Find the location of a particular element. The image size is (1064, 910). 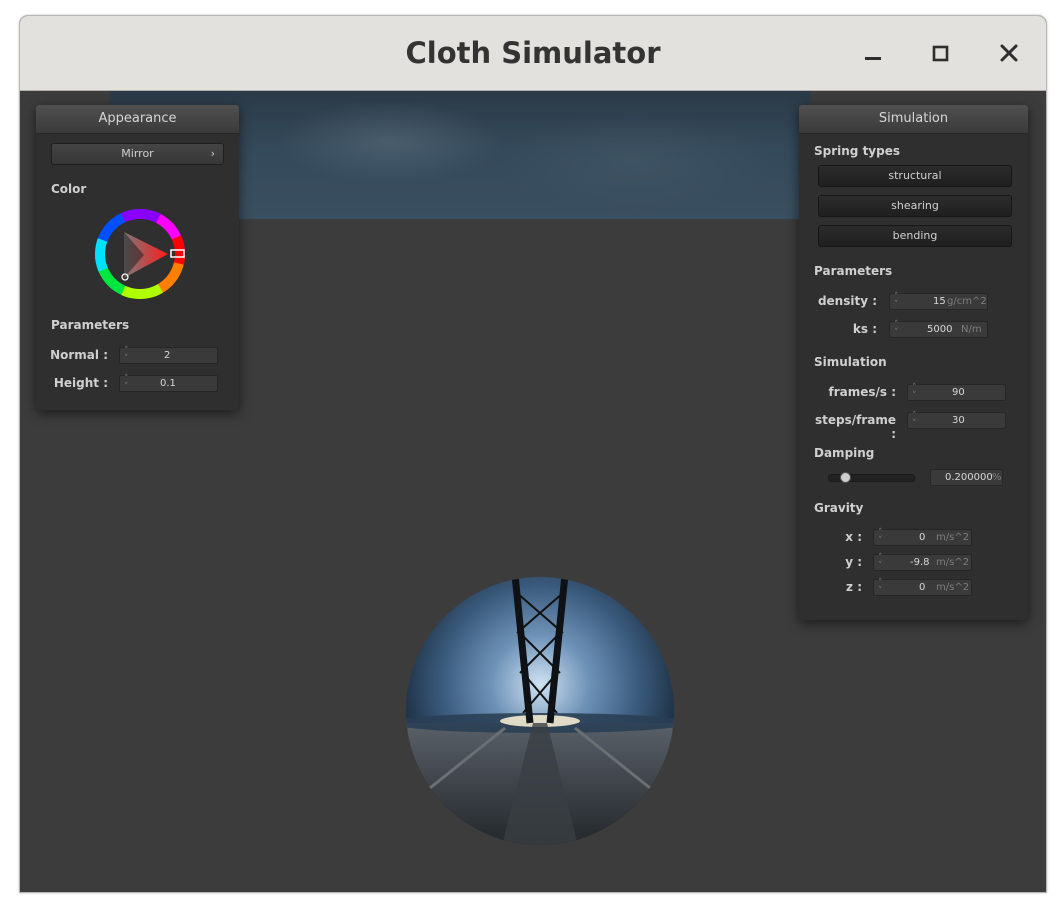

steps-per-frame-spinbox: ˄ ˅ 30 is located at coordinates (956, 420).